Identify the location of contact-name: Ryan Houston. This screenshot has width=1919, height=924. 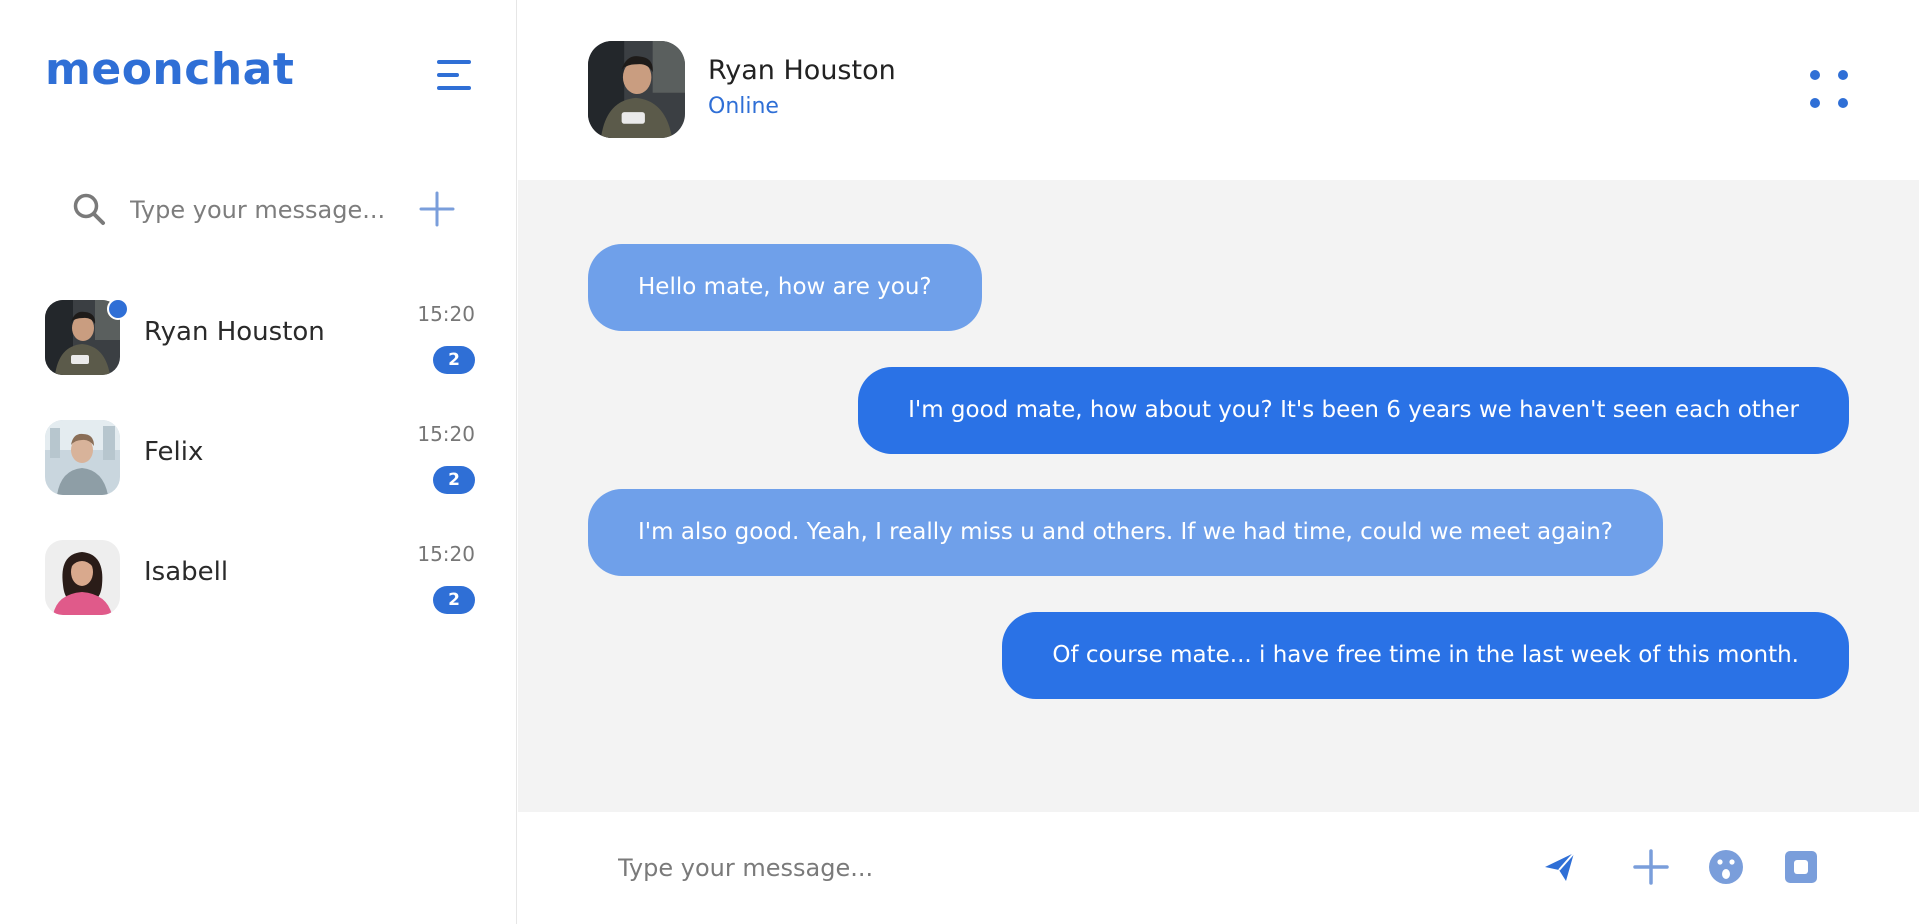
(234, 332).